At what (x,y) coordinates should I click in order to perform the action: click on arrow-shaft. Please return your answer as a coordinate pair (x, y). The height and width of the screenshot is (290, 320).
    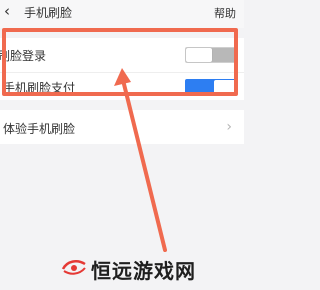
    Looking at the image, I should click on (143, 163).